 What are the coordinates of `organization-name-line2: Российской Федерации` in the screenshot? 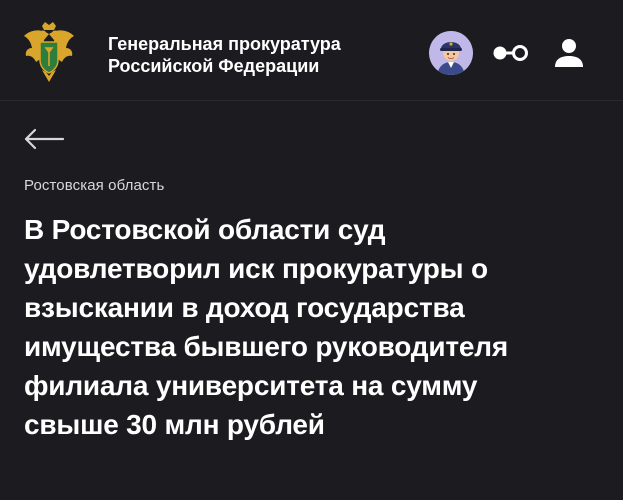 It's located at (214, 66).